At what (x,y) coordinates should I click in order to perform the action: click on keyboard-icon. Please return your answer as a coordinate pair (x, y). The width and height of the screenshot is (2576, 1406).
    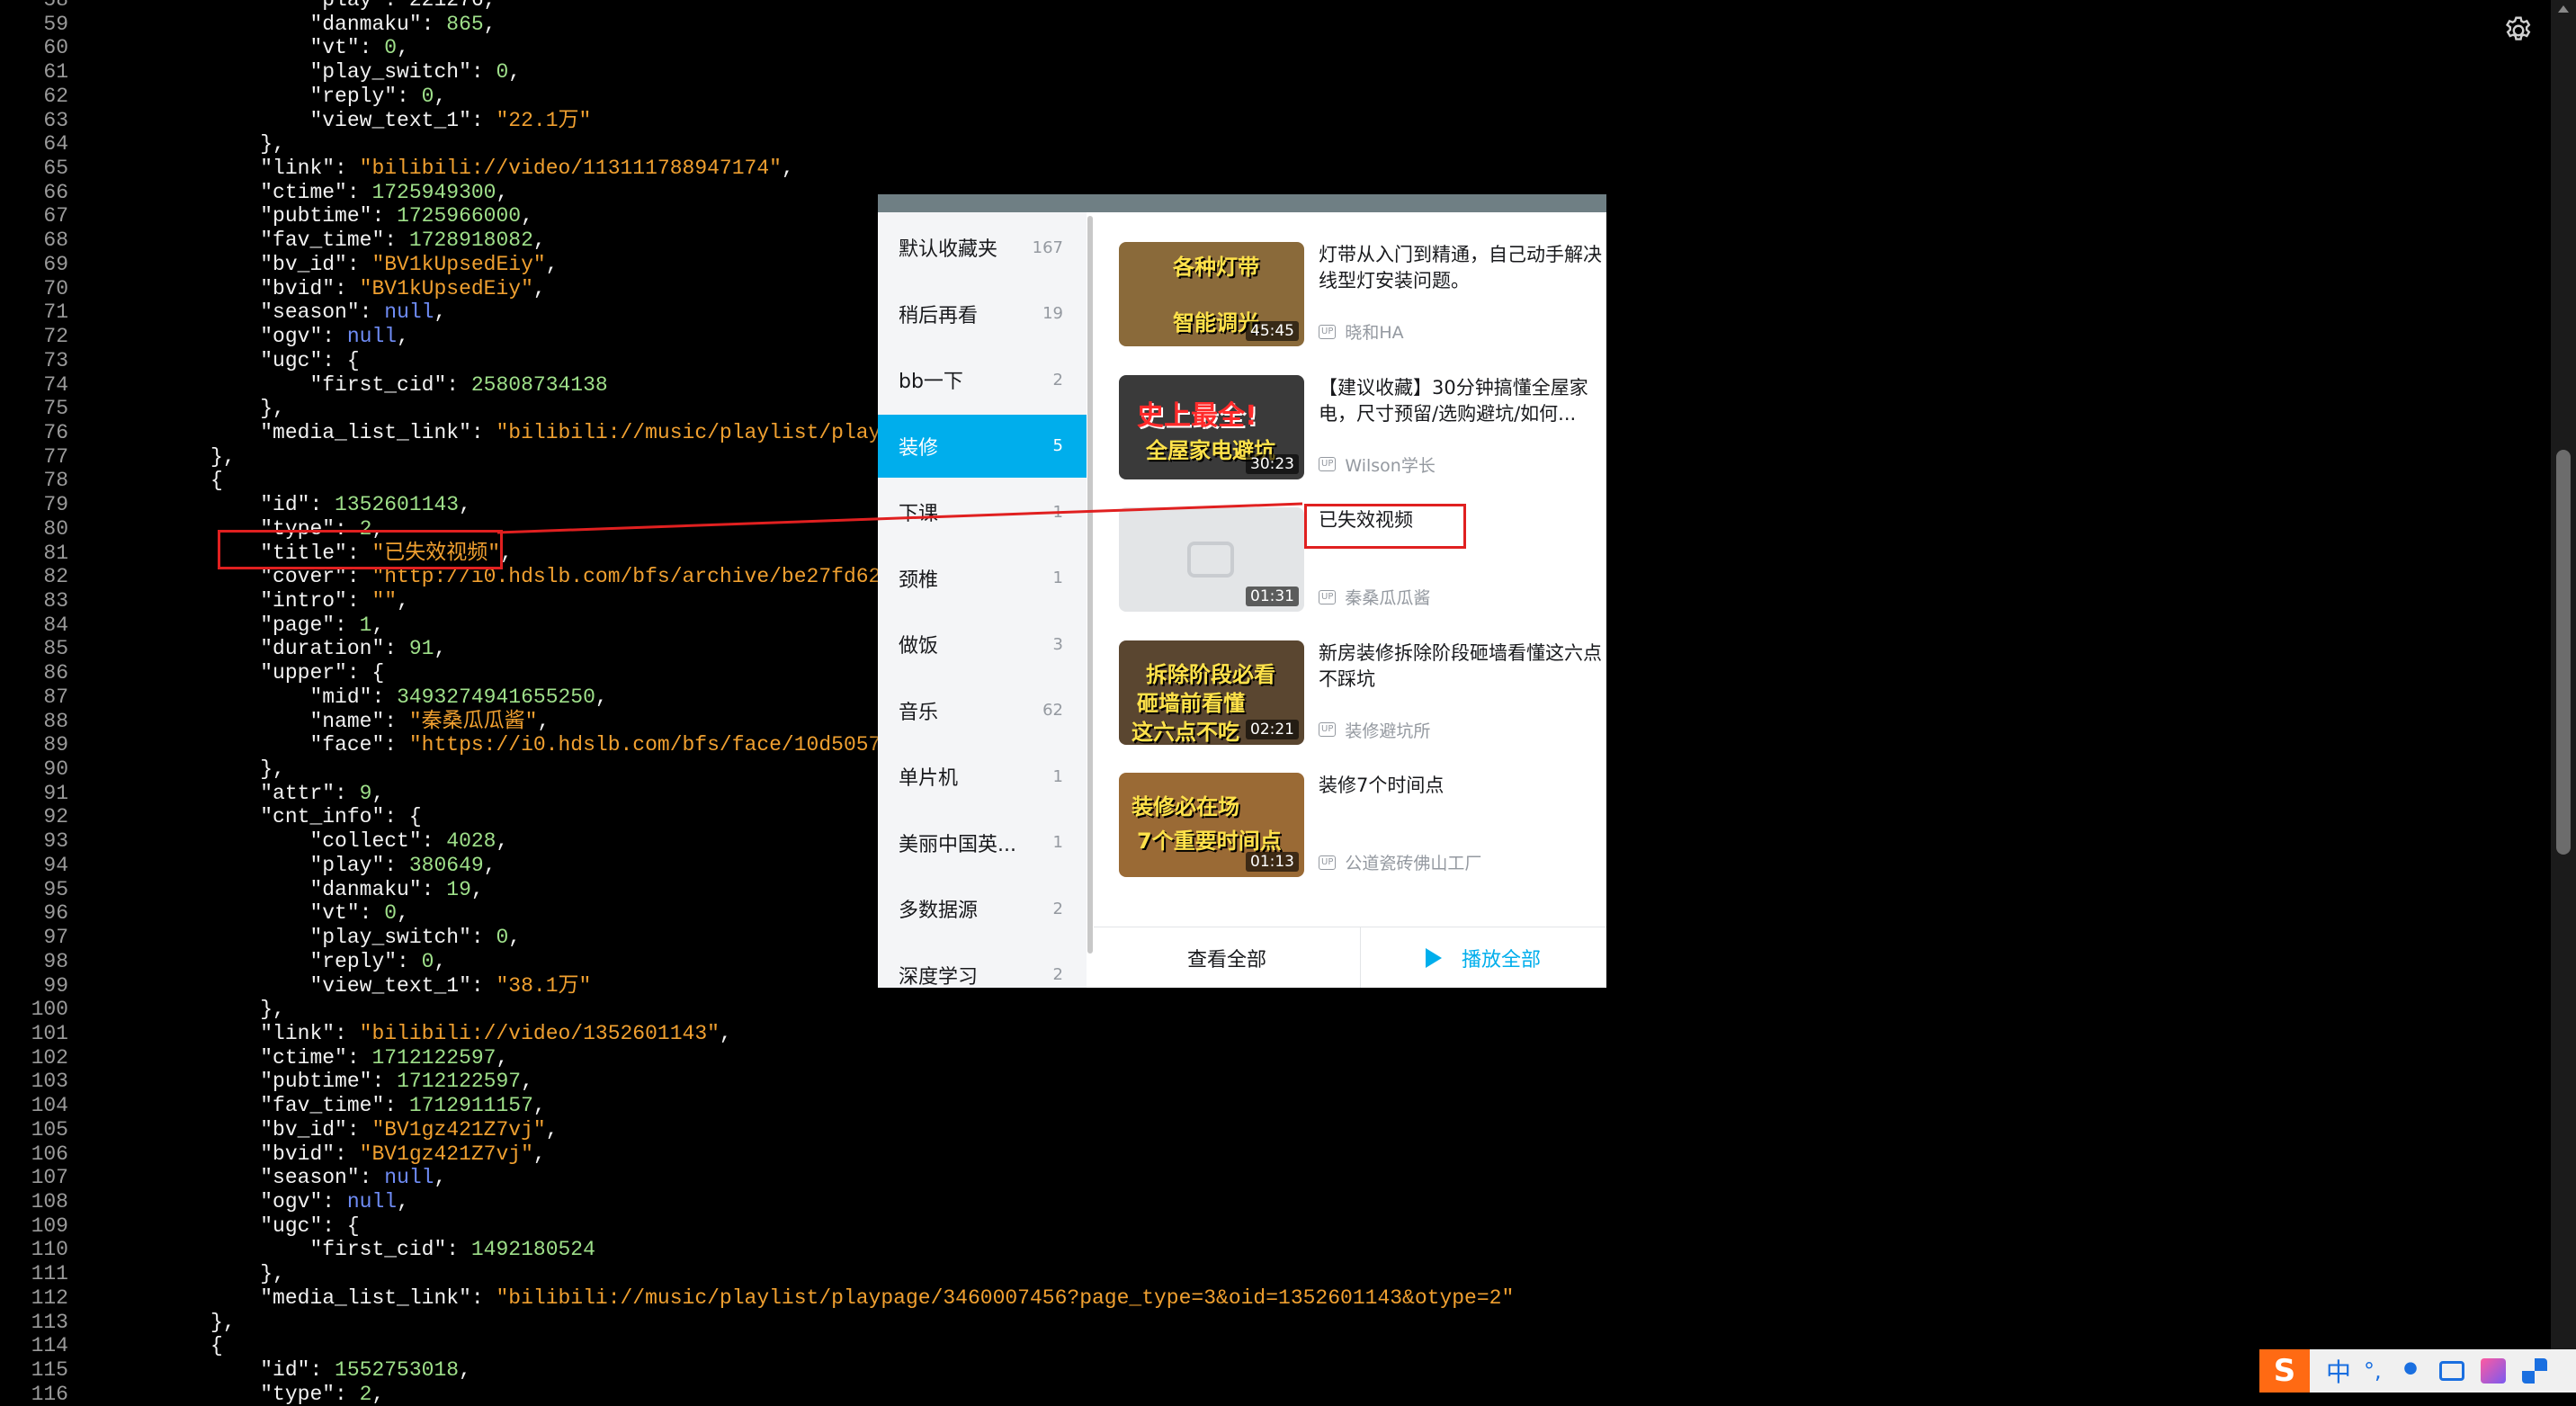
    Looking at the image, I should click on (2451, 1371).